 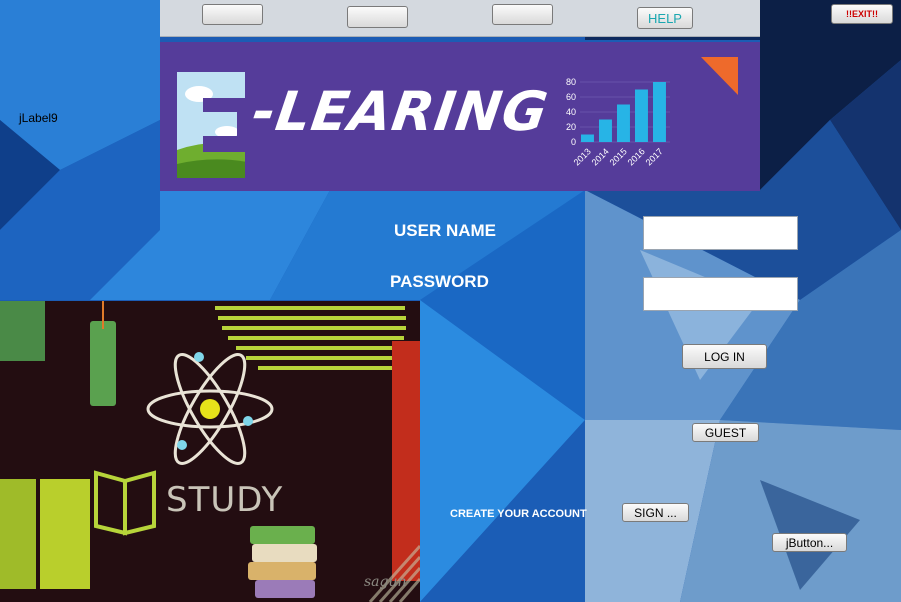 I want to click on chart-bar-2014, so click(x=605, y=130).